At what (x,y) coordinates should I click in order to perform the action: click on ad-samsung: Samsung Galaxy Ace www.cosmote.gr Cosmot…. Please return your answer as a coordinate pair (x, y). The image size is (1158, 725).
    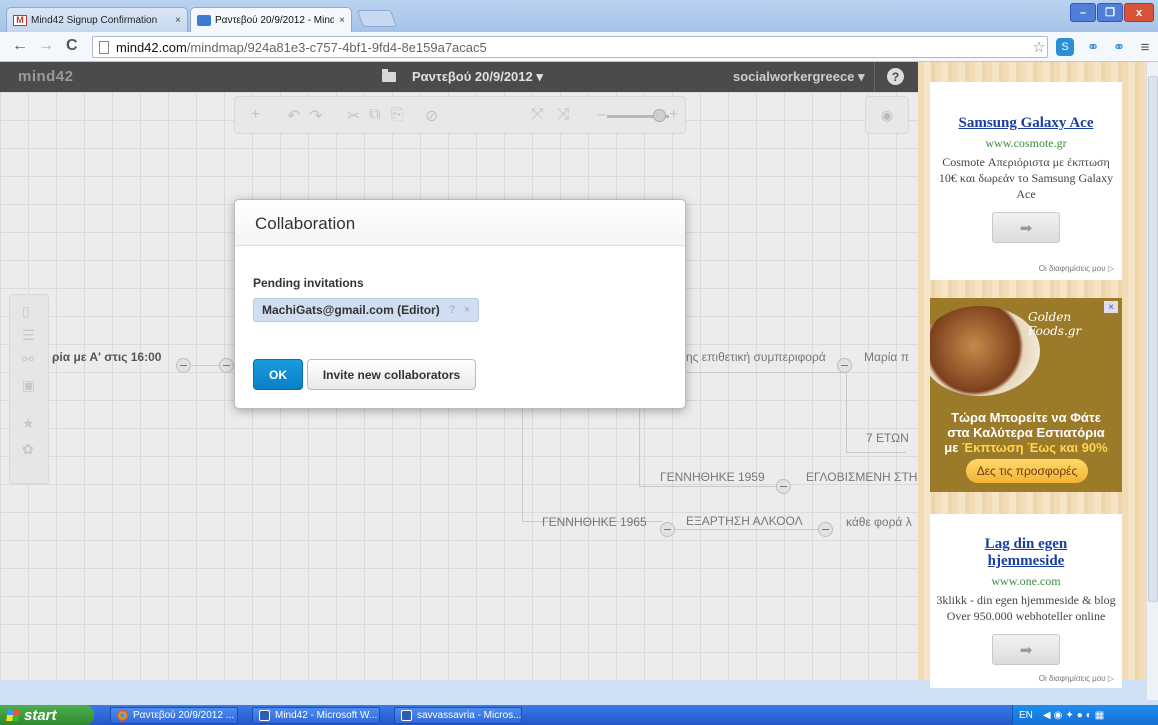
    Looking at the image, I should click on (1026, 181).